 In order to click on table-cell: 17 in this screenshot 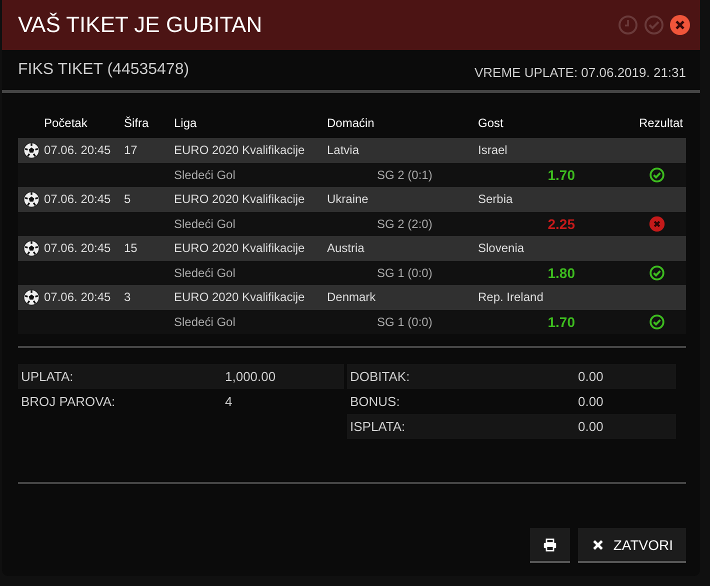, I will do `click(131, 150)`.